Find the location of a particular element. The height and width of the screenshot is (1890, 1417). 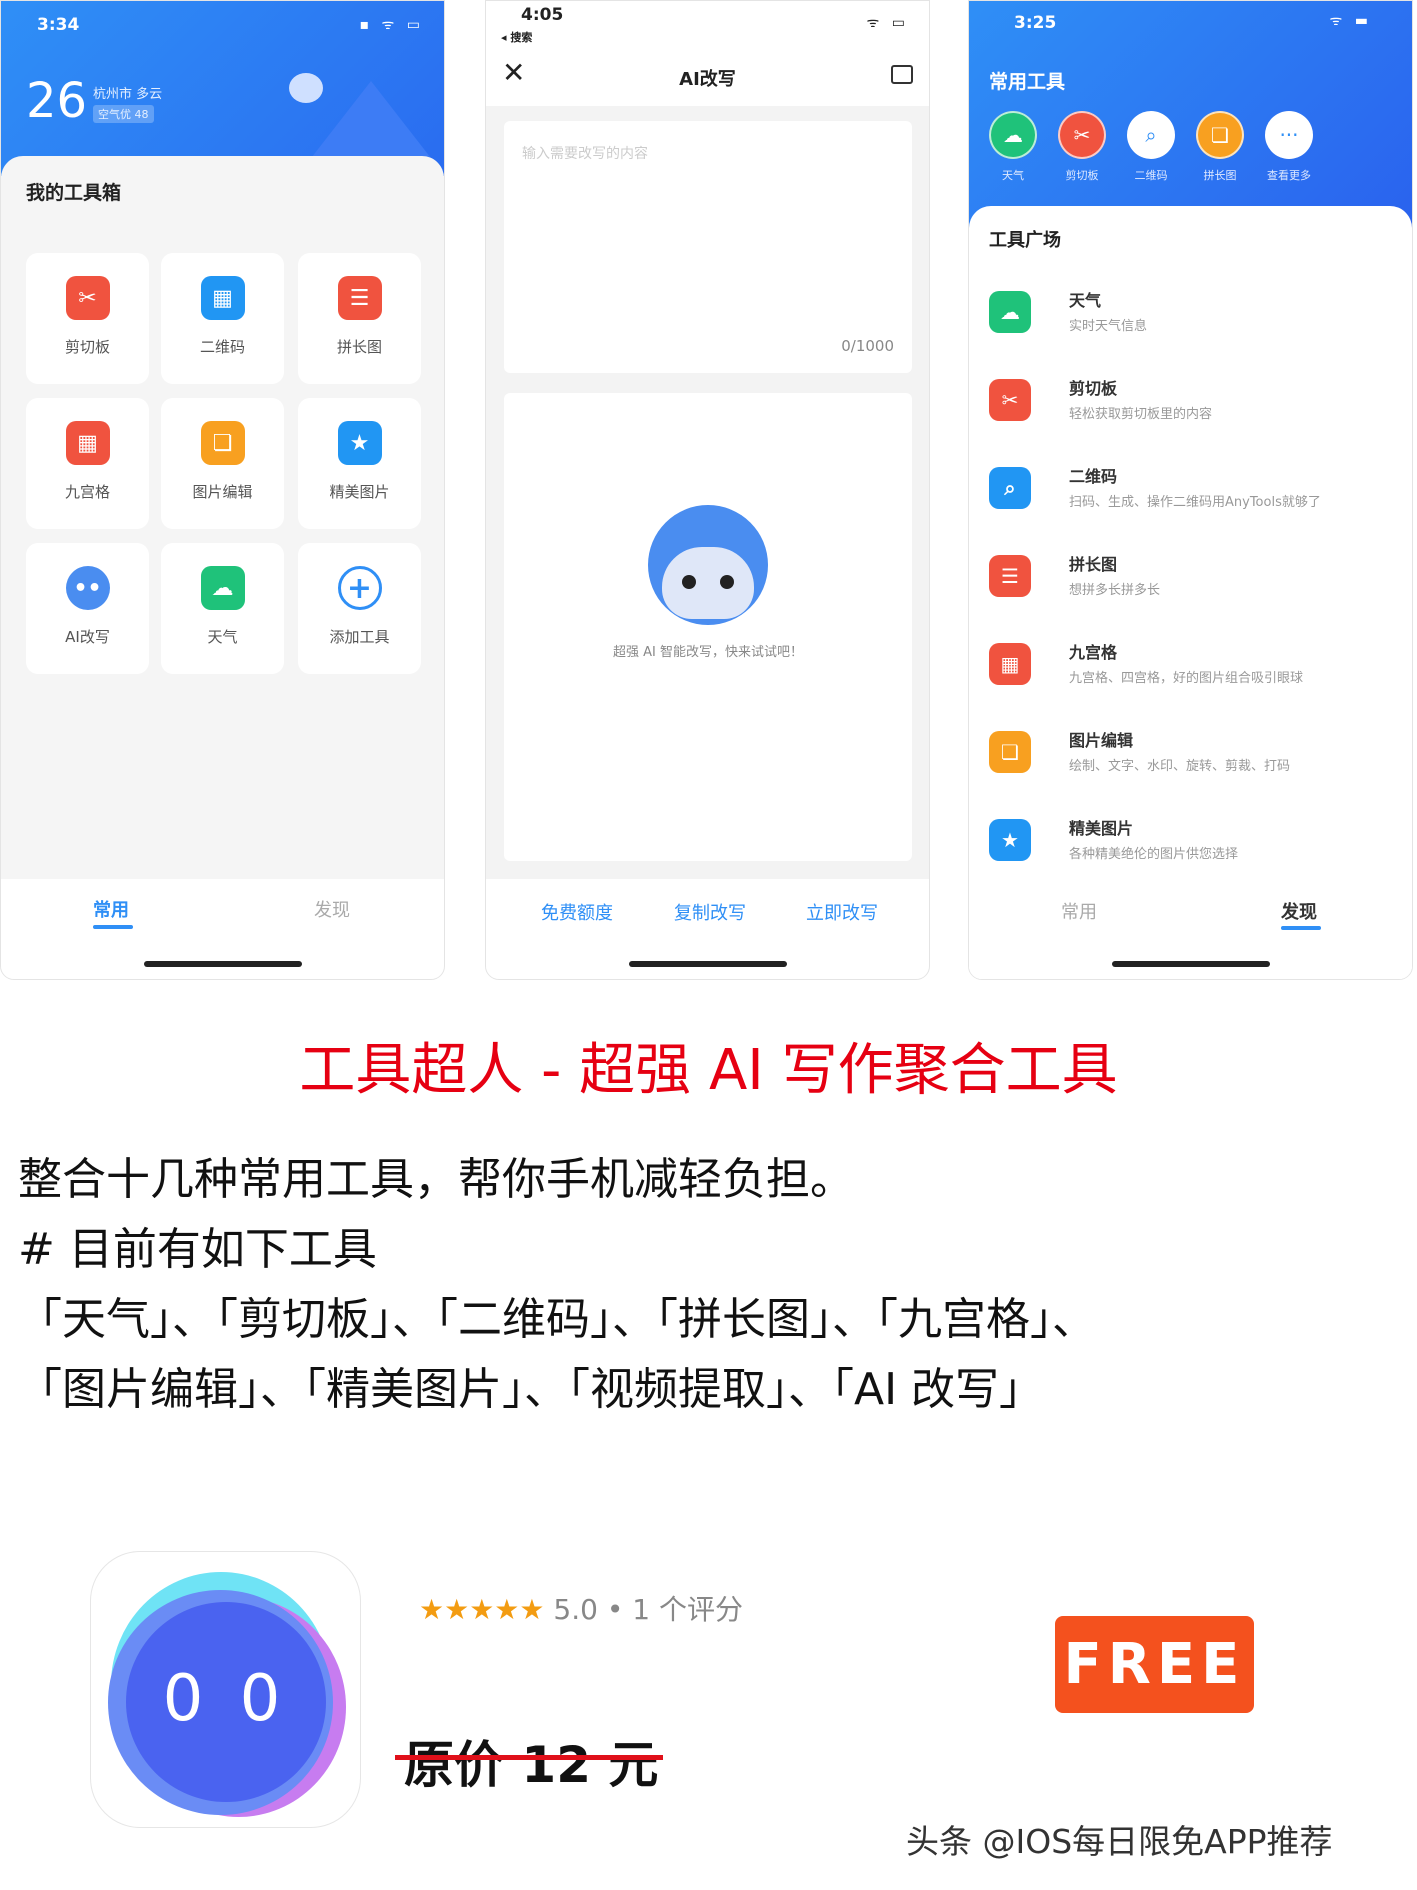

tool-description: 想拼多长拼多长 is located at coordinates (1115, 590).